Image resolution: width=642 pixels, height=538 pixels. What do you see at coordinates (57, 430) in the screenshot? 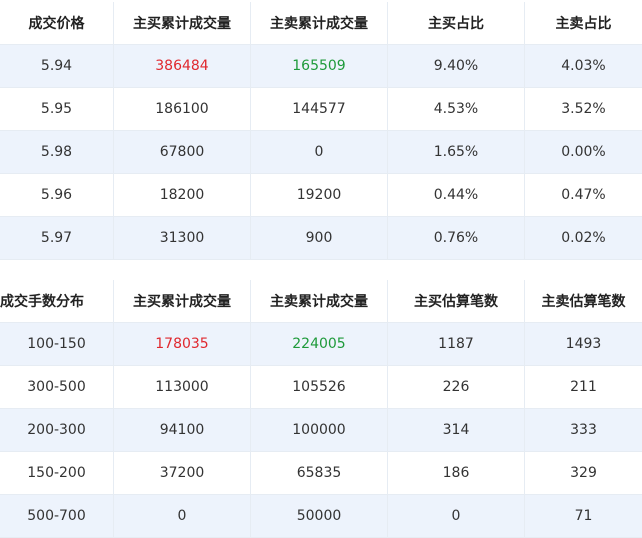
I see `table-cell: 200-300` at bounding box center [57, 430].